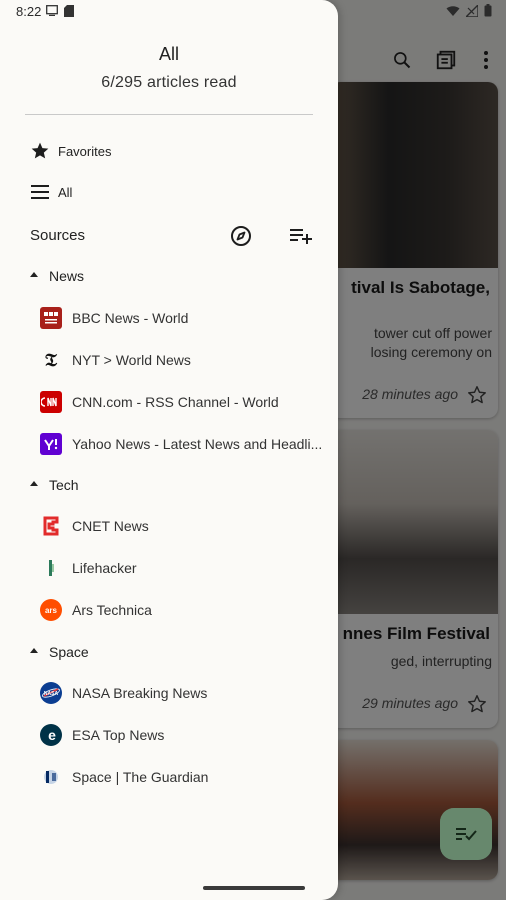 This screenshot has width=506, height=900. What do you see at coordinates (169, 526) in the screenshot?
I see `feed-item: CNET News` at bounding box center [169, 526].